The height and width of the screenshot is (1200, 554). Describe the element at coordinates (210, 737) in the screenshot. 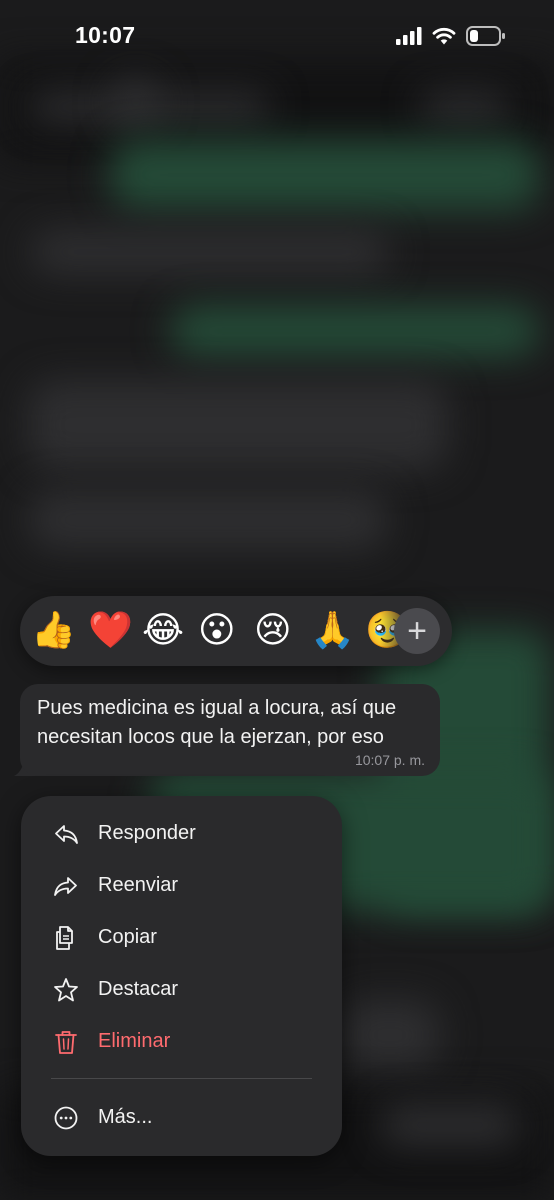

I see `message-line: necesitan locos que la ejerzan, por eso` at that location.